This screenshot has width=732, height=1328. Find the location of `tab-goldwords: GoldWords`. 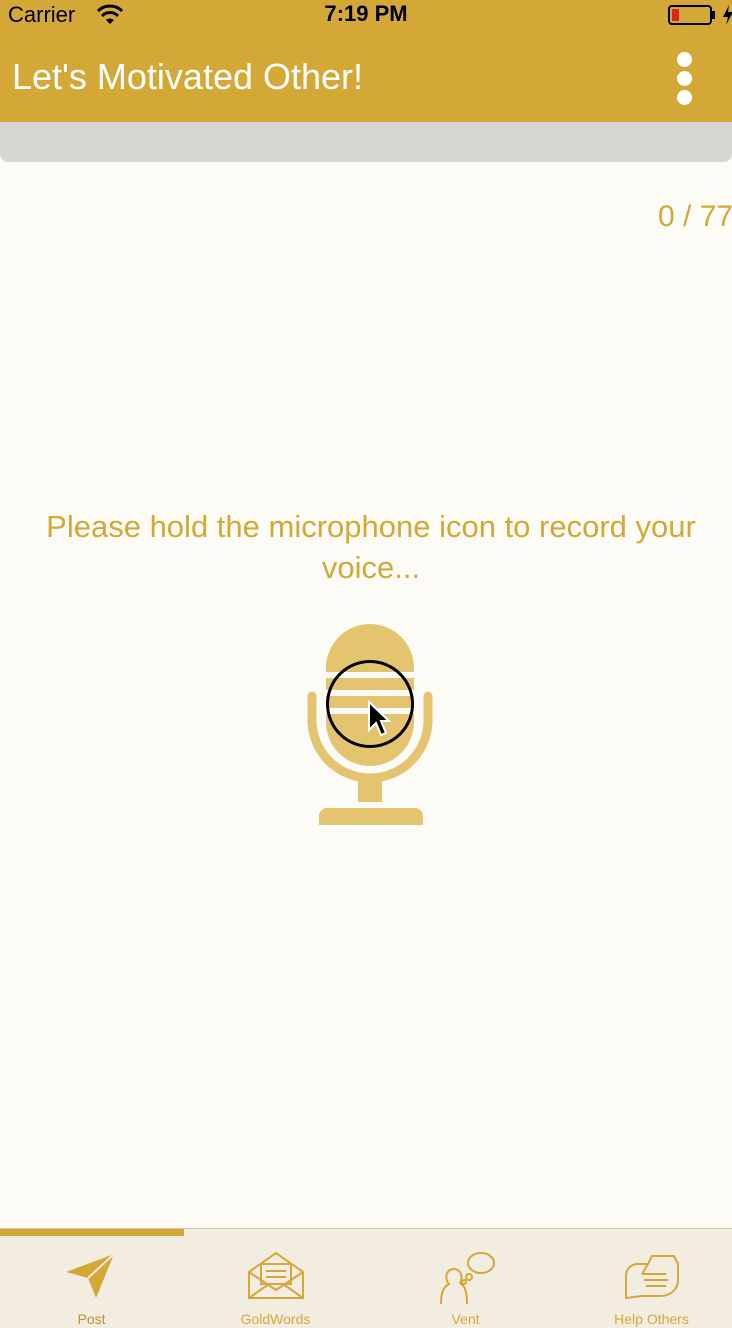

tab-goldwords: GoldWords is located at coordinates (275, 1282).